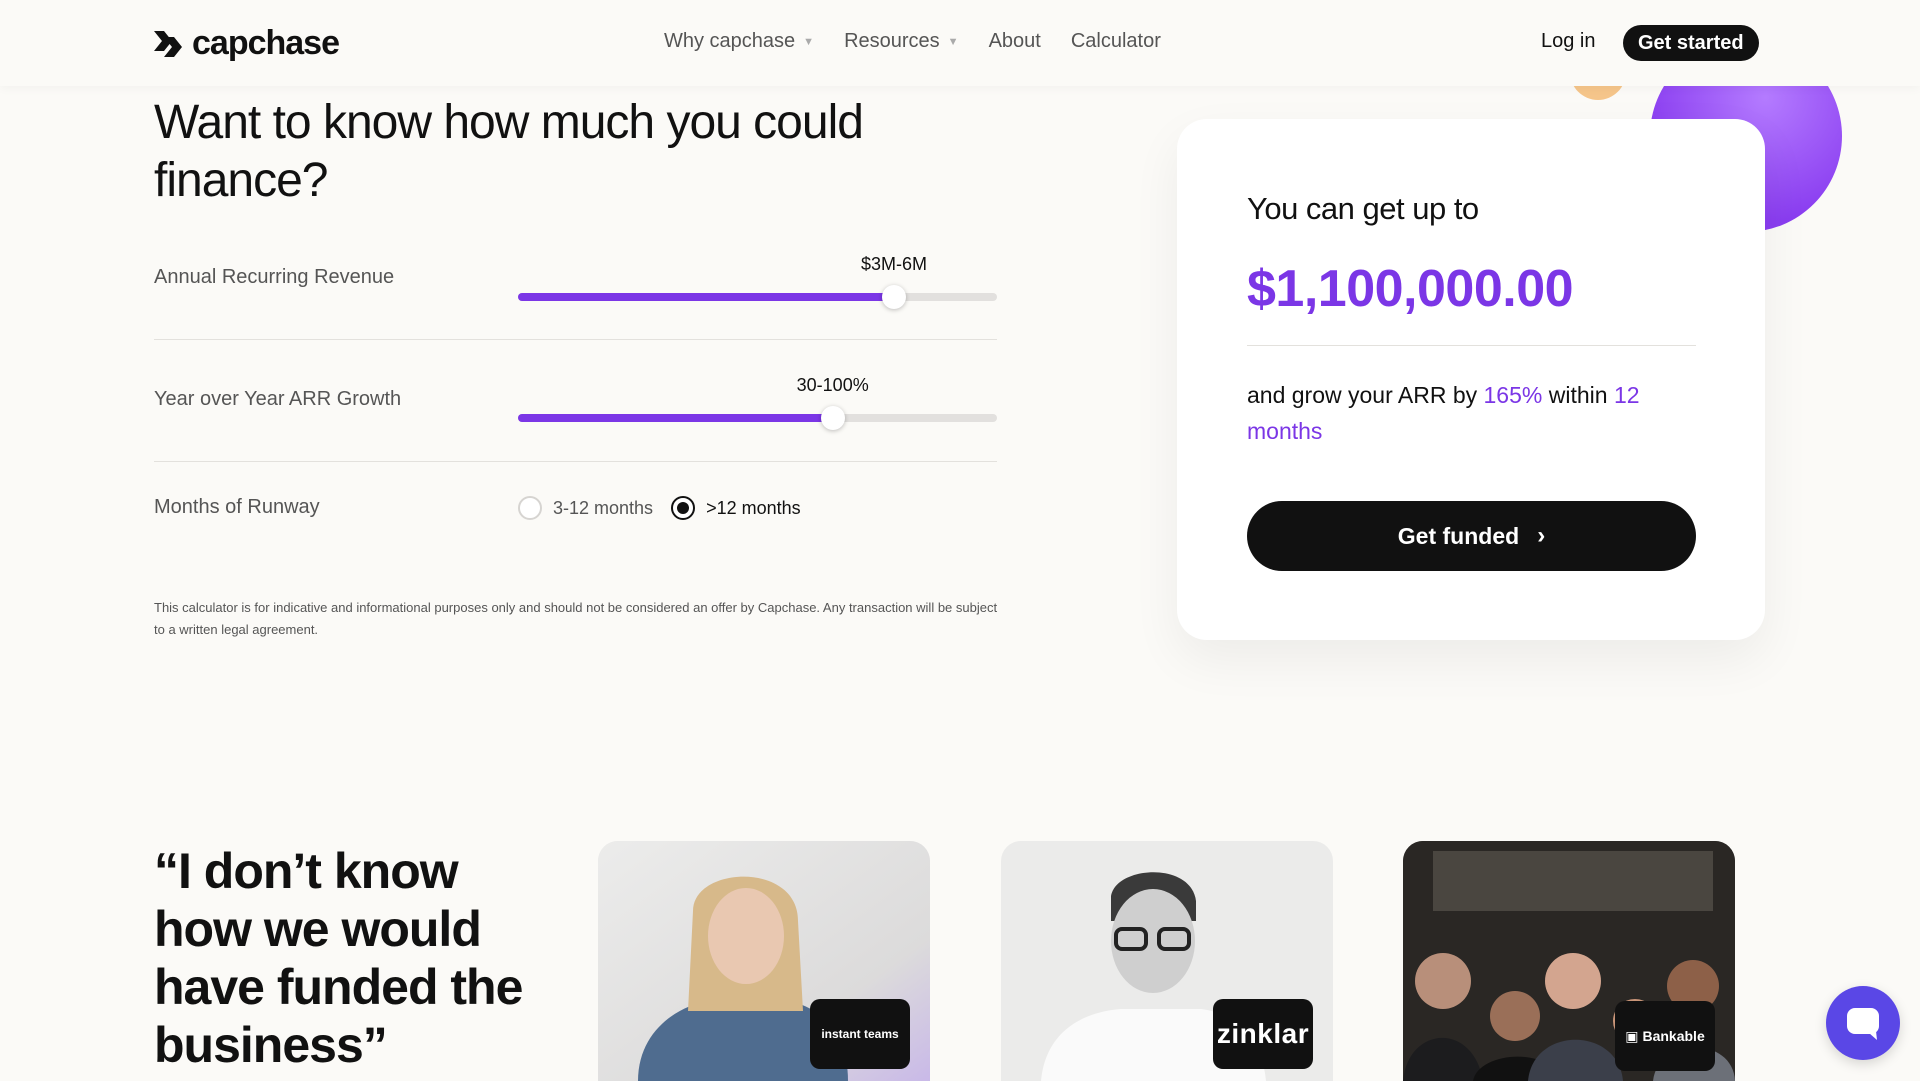 The image size is (1920, 1081). I want to click on growth-slider-fill, so click(675, 418).